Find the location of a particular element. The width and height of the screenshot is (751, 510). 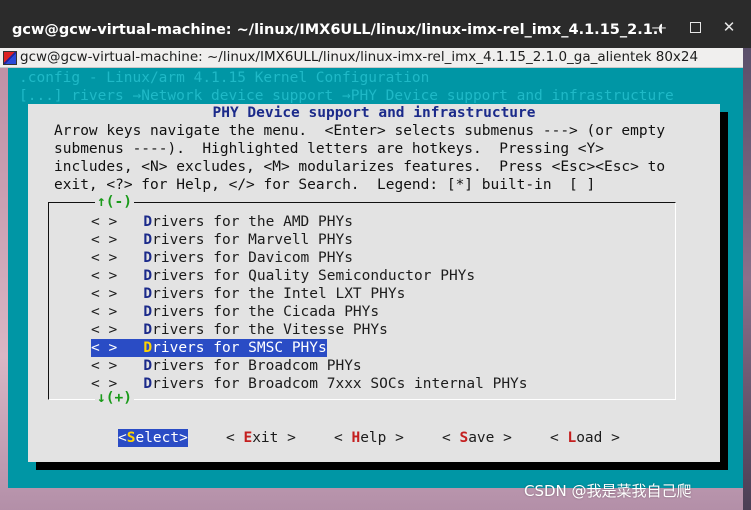

button-label: oad is located at coordinates (589, 438).